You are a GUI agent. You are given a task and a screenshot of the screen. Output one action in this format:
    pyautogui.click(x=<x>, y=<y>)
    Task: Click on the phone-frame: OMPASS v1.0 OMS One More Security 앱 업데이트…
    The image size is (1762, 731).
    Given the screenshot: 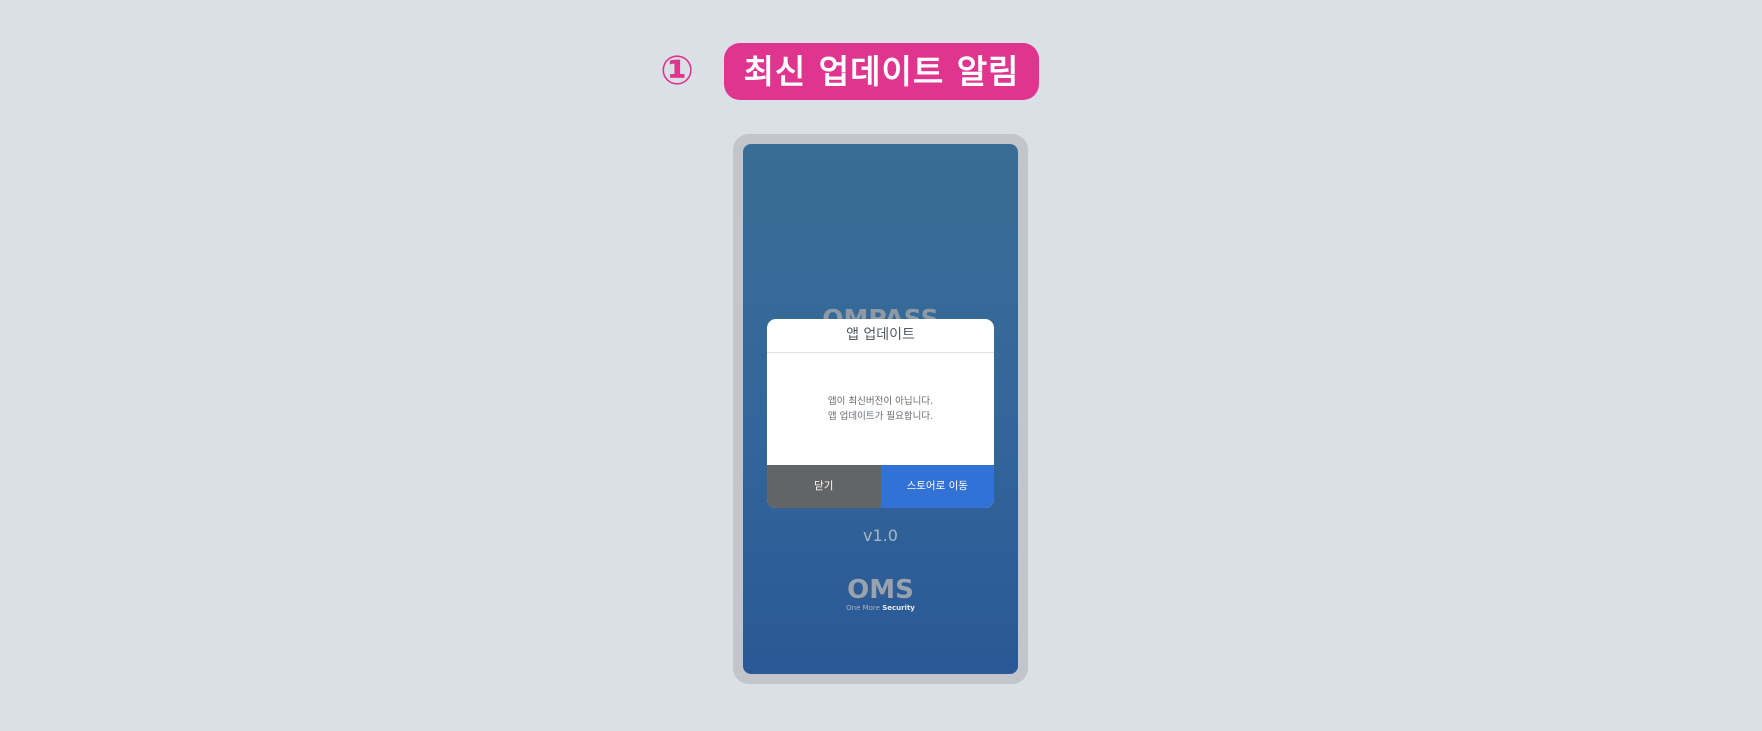 What is the action you would take?
    pyautogui.click(x=880, y=409)
    